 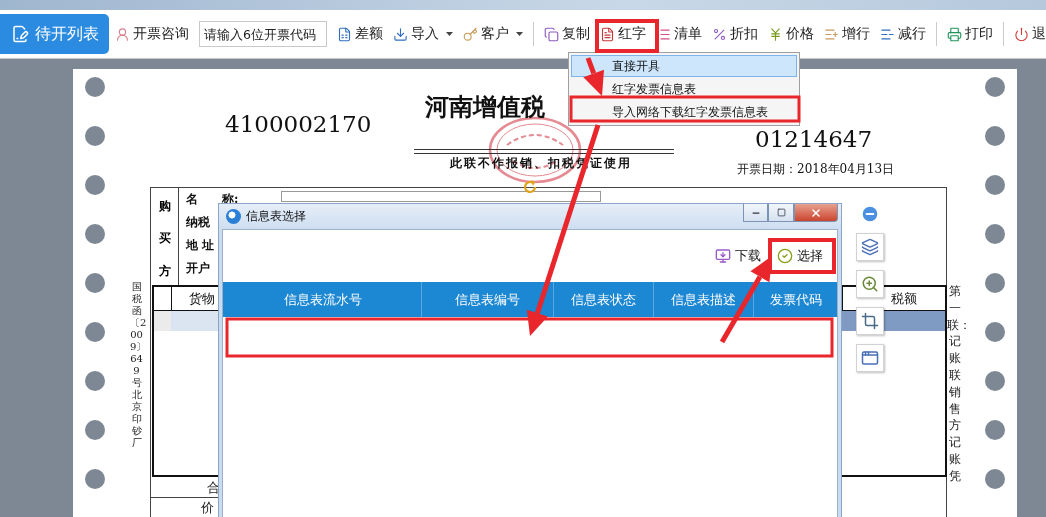 I want to click on pending-list-button: 待开列表, so click(x=55, y=34).